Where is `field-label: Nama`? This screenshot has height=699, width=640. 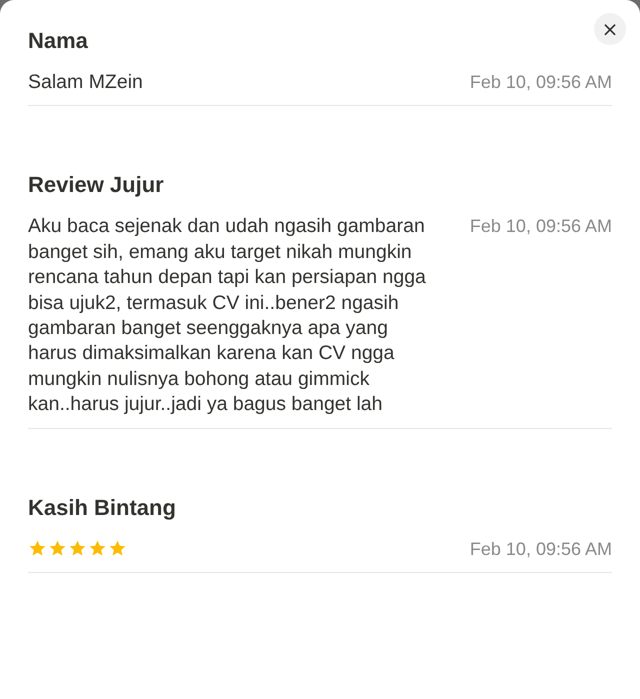
field-label: Nama is located at coordinates (58, 41).